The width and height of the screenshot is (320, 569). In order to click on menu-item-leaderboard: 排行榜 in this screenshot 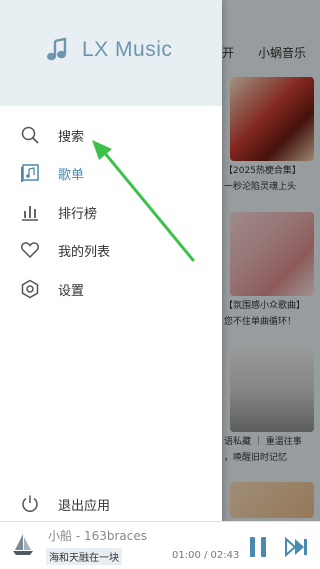, I will do `click(111, 212)`.